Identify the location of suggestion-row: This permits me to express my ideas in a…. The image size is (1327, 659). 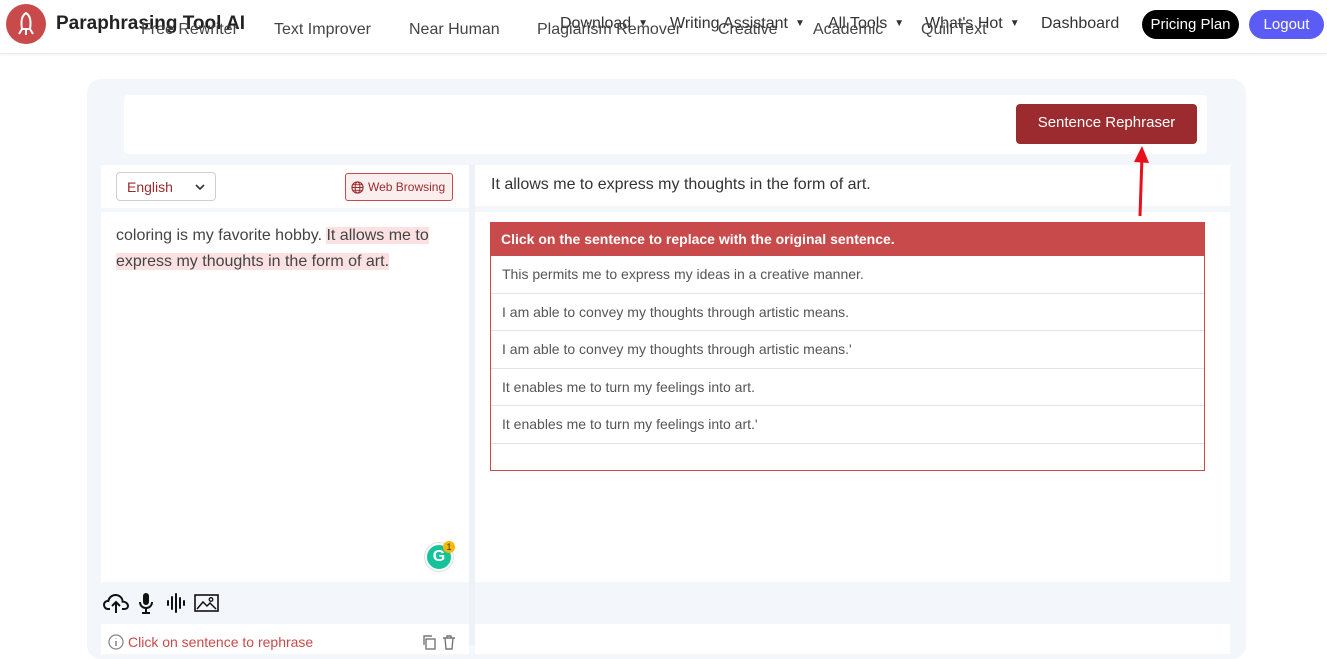
(847, 275).